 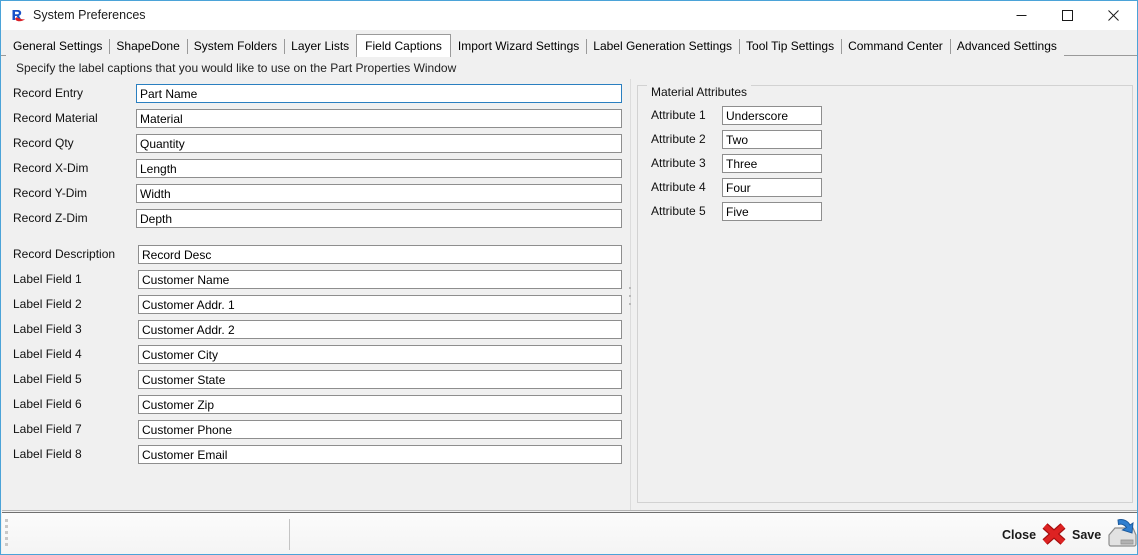 I want to click on title-bar: System Preferences, so click(x=569, y=15).